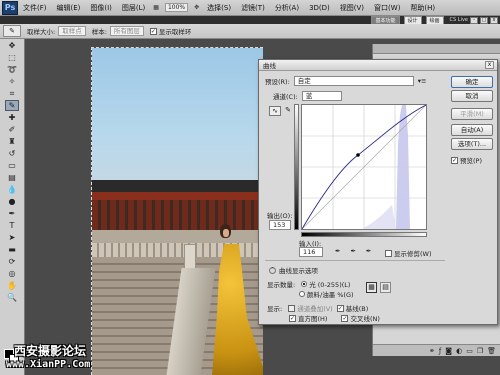 The width and height of the screenshot is (500, 375). What do you see at coordinates (12, 117) in the screenshot?
I see `healing-brush-tool-icon: ✚` at bounding box center [12, 117].